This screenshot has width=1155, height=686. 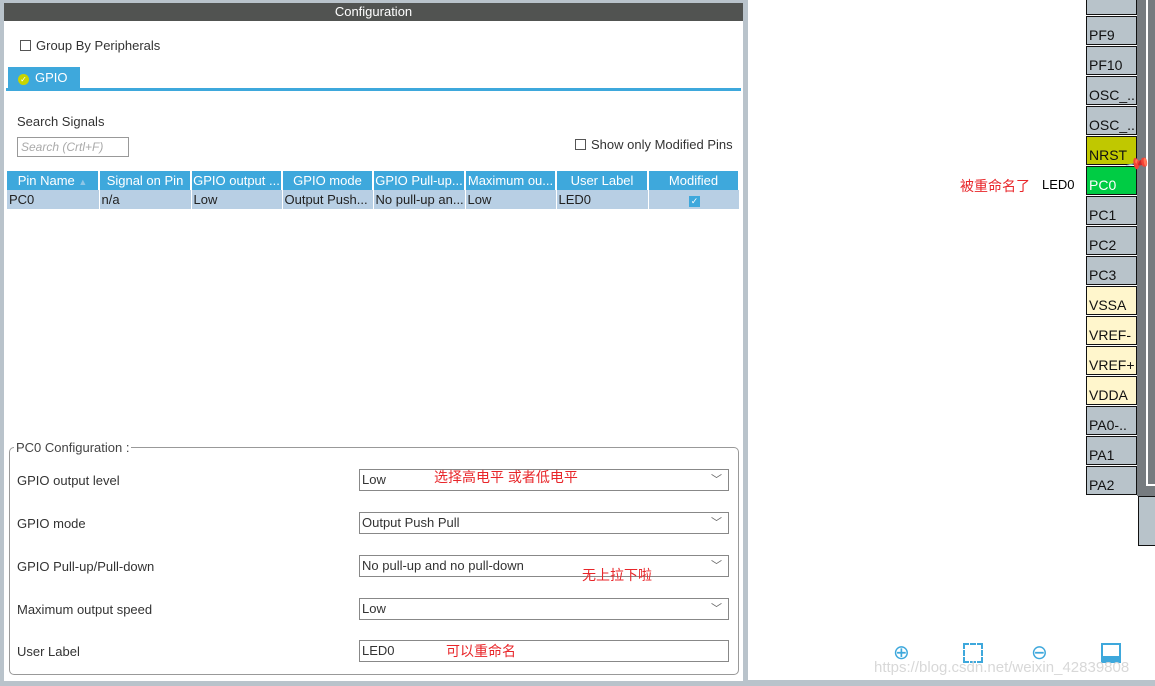 I want to click on col-user-label: User Label, so click(x=602, y=180).